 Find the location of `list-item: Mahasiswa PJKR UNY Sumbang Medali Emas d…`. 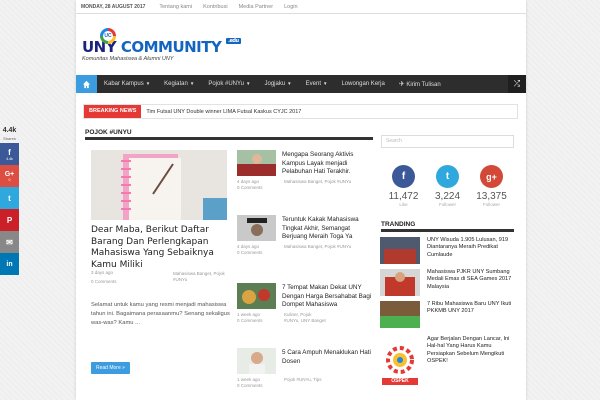

list-item: Mahasiswa PJKR UNY Sumbang Medali Emas d… is located at coordinates (448, 287).